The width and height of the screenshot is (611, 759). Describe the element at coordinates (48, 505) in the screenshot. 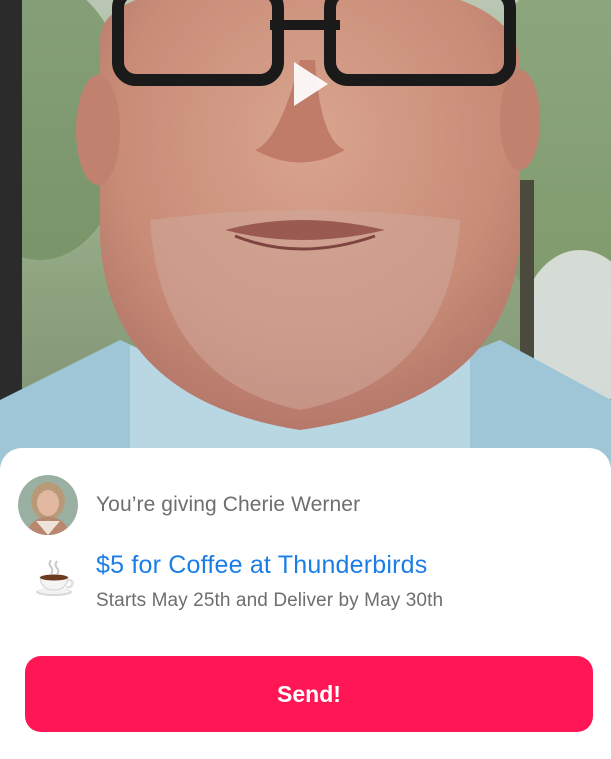

I see `avatar` at that location.